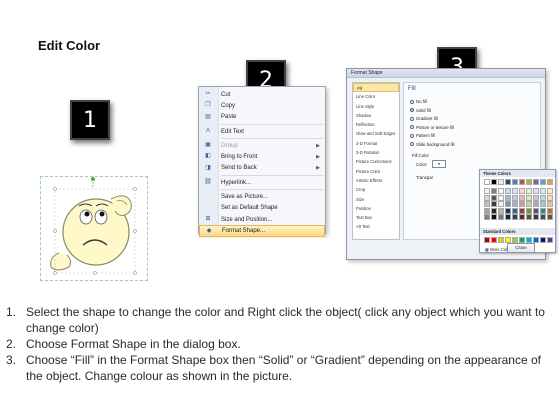  Describe the element at coordinates (262, 208) in the screenshot. I see `menu-item: Set as Default Shape` at that location.